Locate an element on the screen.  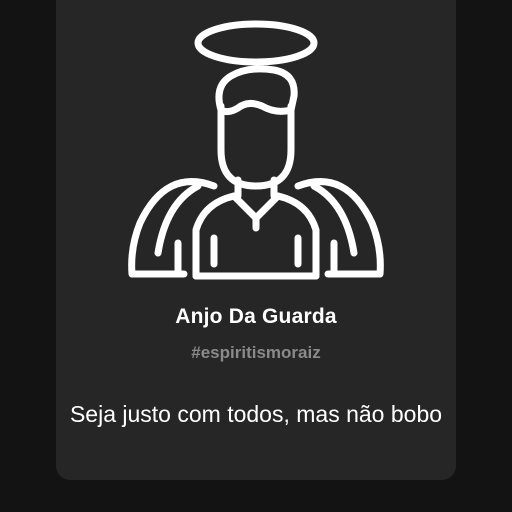
card-title: Anjo Da Guarda is located at coordinates (256, 316).